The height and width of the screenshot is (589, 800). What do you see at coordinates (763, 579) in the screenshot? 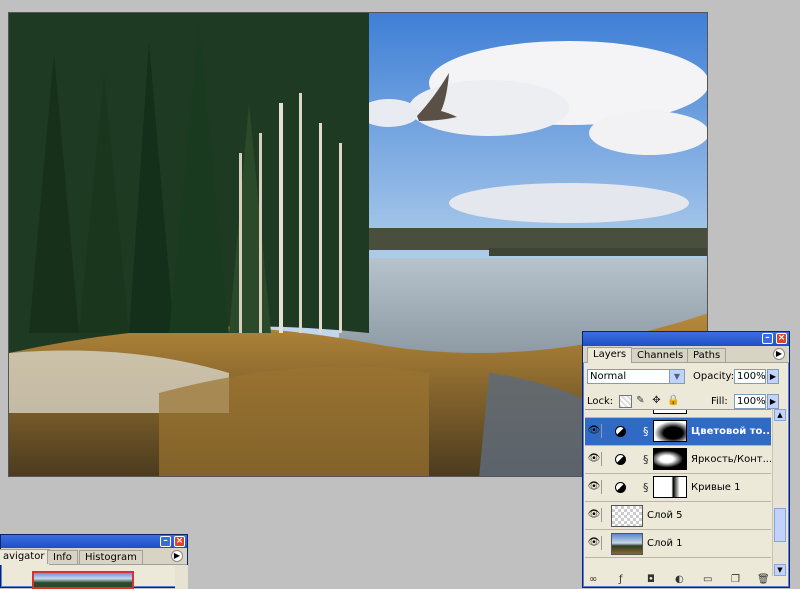
I see `trash-icon: 🗑` at bounding box center [763, 579].